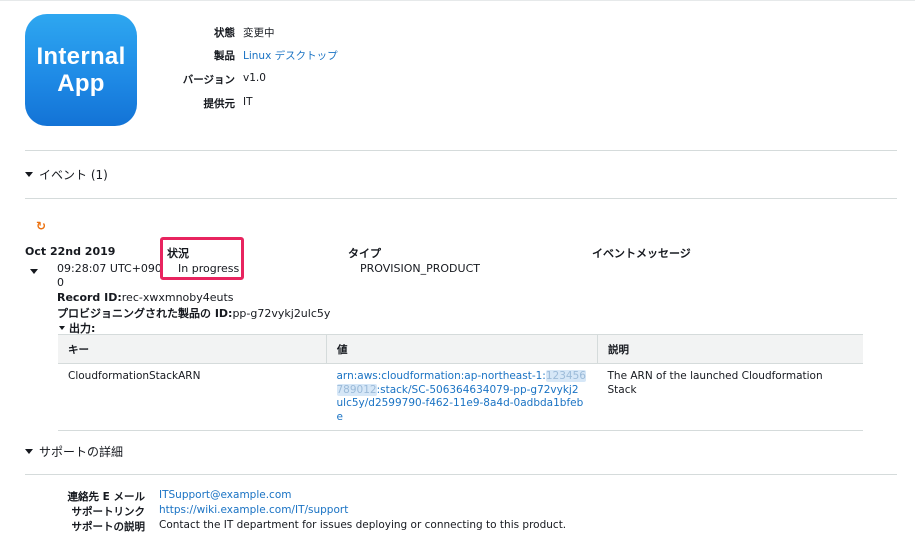 The image size is (915, 556). I want to click on support-link: https://wiki.example.com/IT/support, so click(253, 510).